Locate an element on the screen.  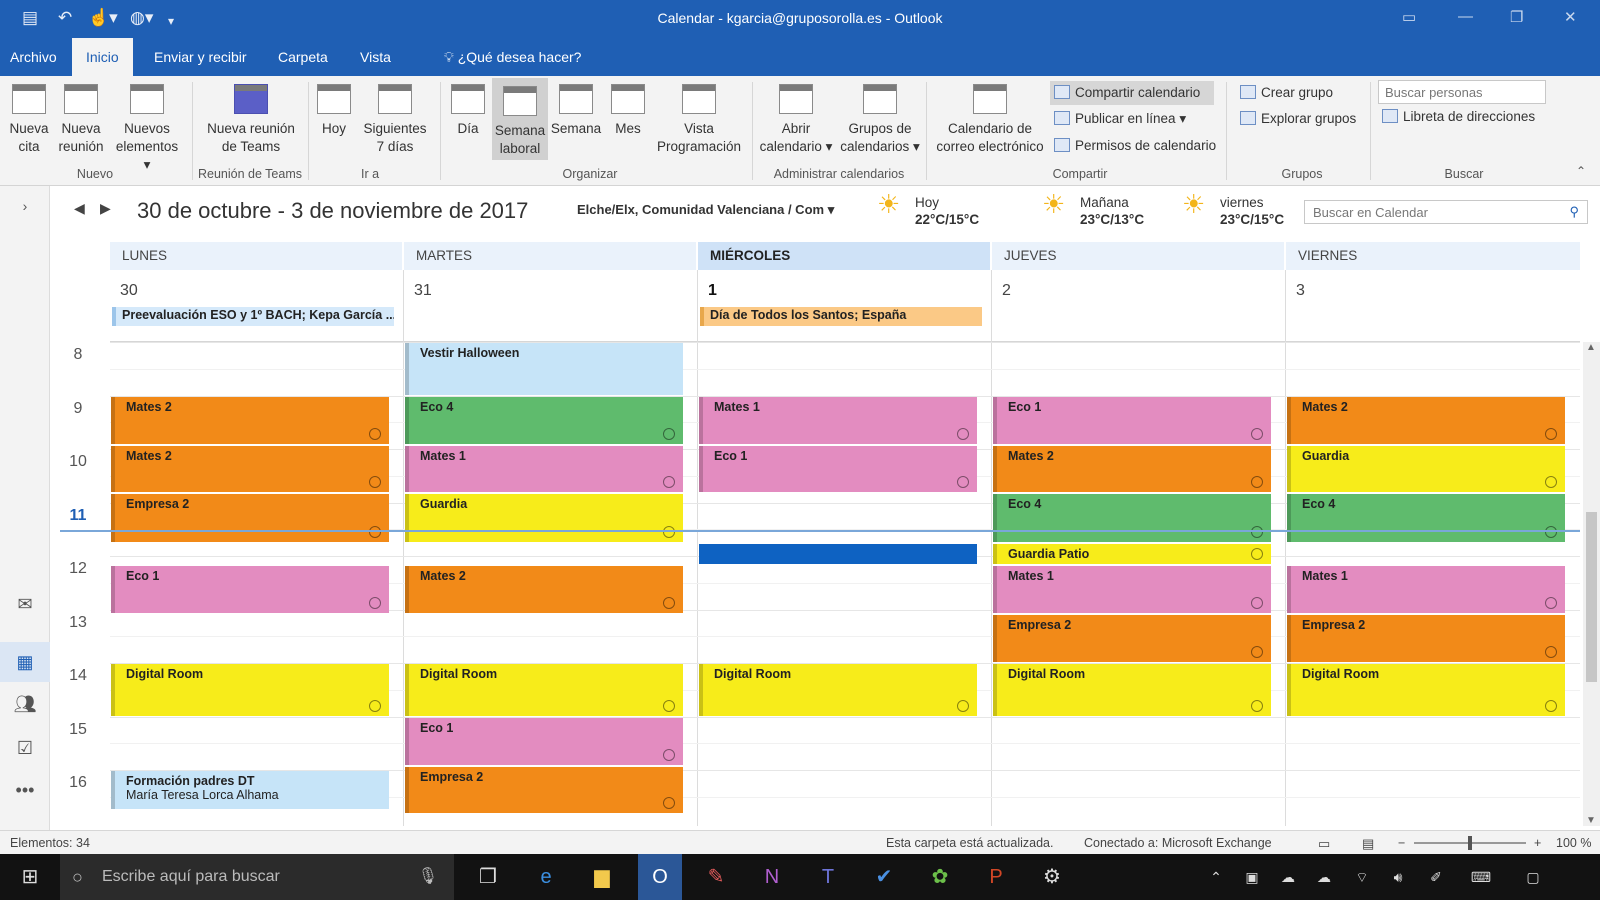
new-meeting-button: Nueva reunión is located at coordinates (81, 116).